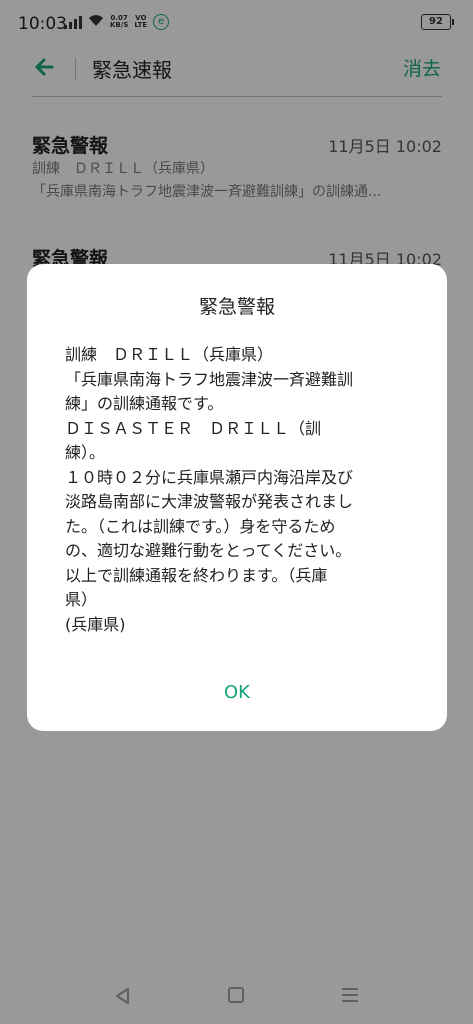  What do you see at coordinates (193, 428) in the screenshot?
I see `dialog-message-line: ＤＩＳＡＳＴＥＲ ＤＲＩＬＬ（訓` at bounding box center [193, 428].